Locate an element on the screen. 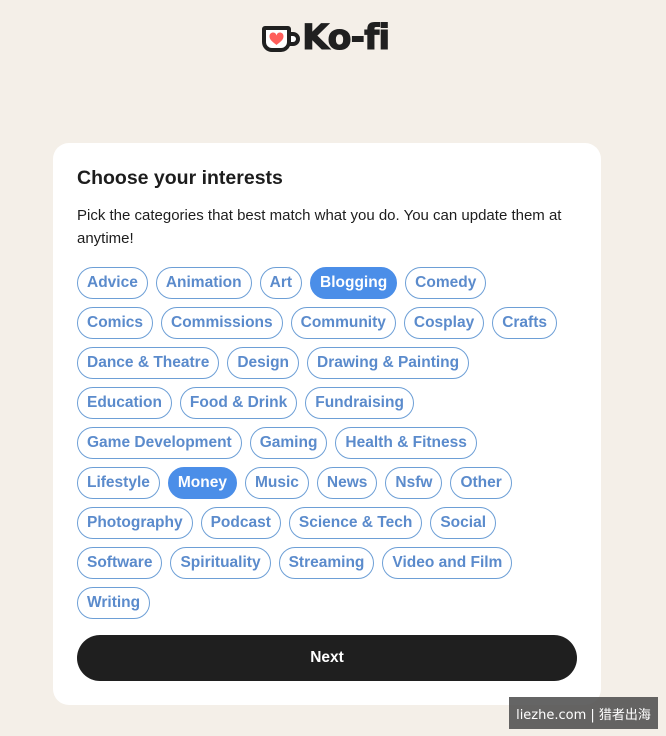 The height and width of the screenshot is (736, 666). chip-row: Comics Commissions Community Cosplay Crafts is located at coordinates (332, 323).